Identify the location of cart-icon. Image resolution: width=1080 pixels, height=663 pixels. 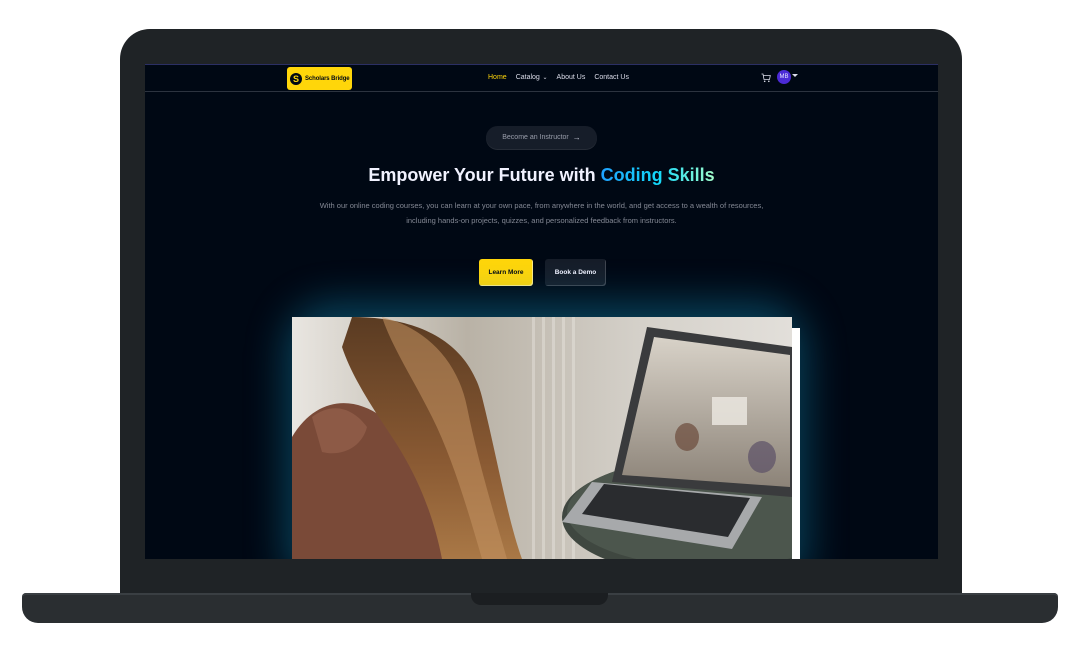
(766, 78).